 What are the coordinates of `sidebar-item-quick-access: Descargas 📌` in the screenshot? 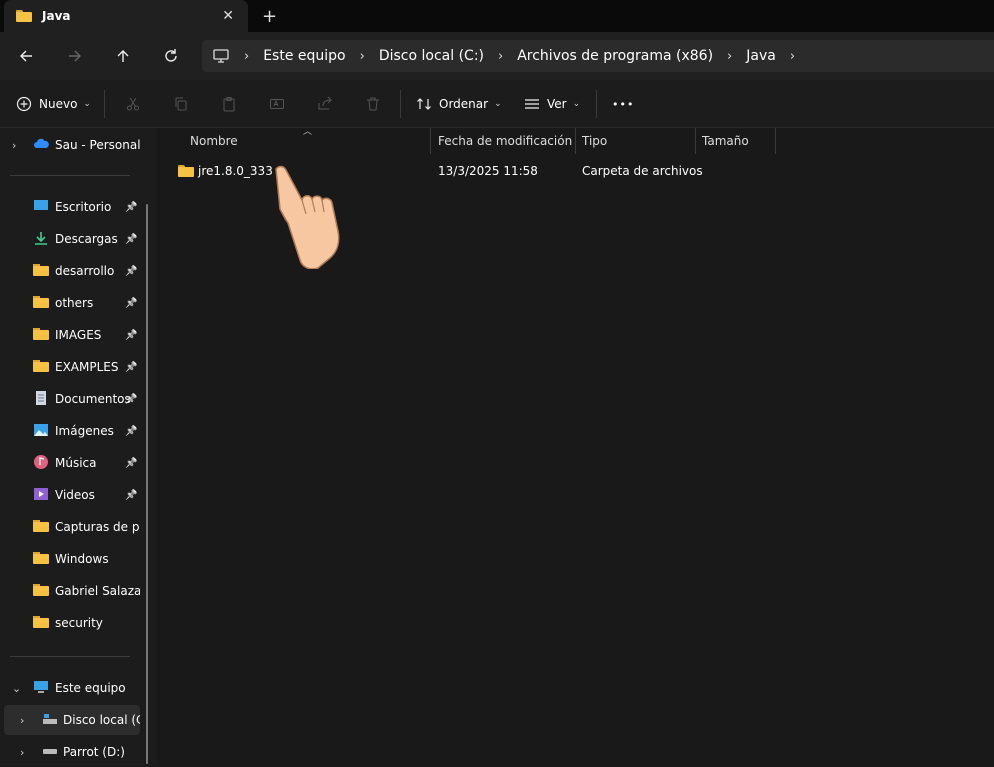 It's located at (73, 239).